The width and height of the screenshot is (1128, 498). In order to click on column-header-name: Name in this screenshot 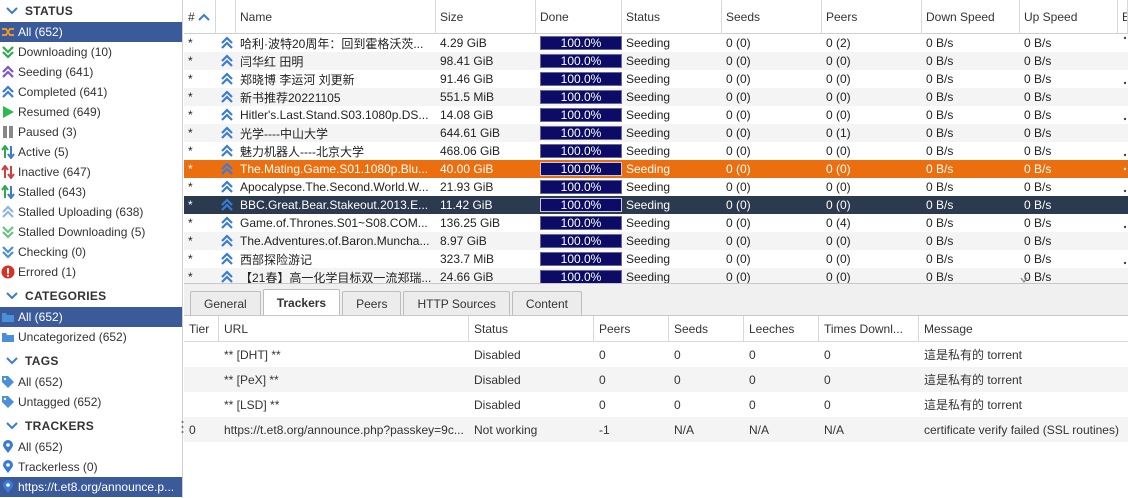, I will do `click(336, 17)`.